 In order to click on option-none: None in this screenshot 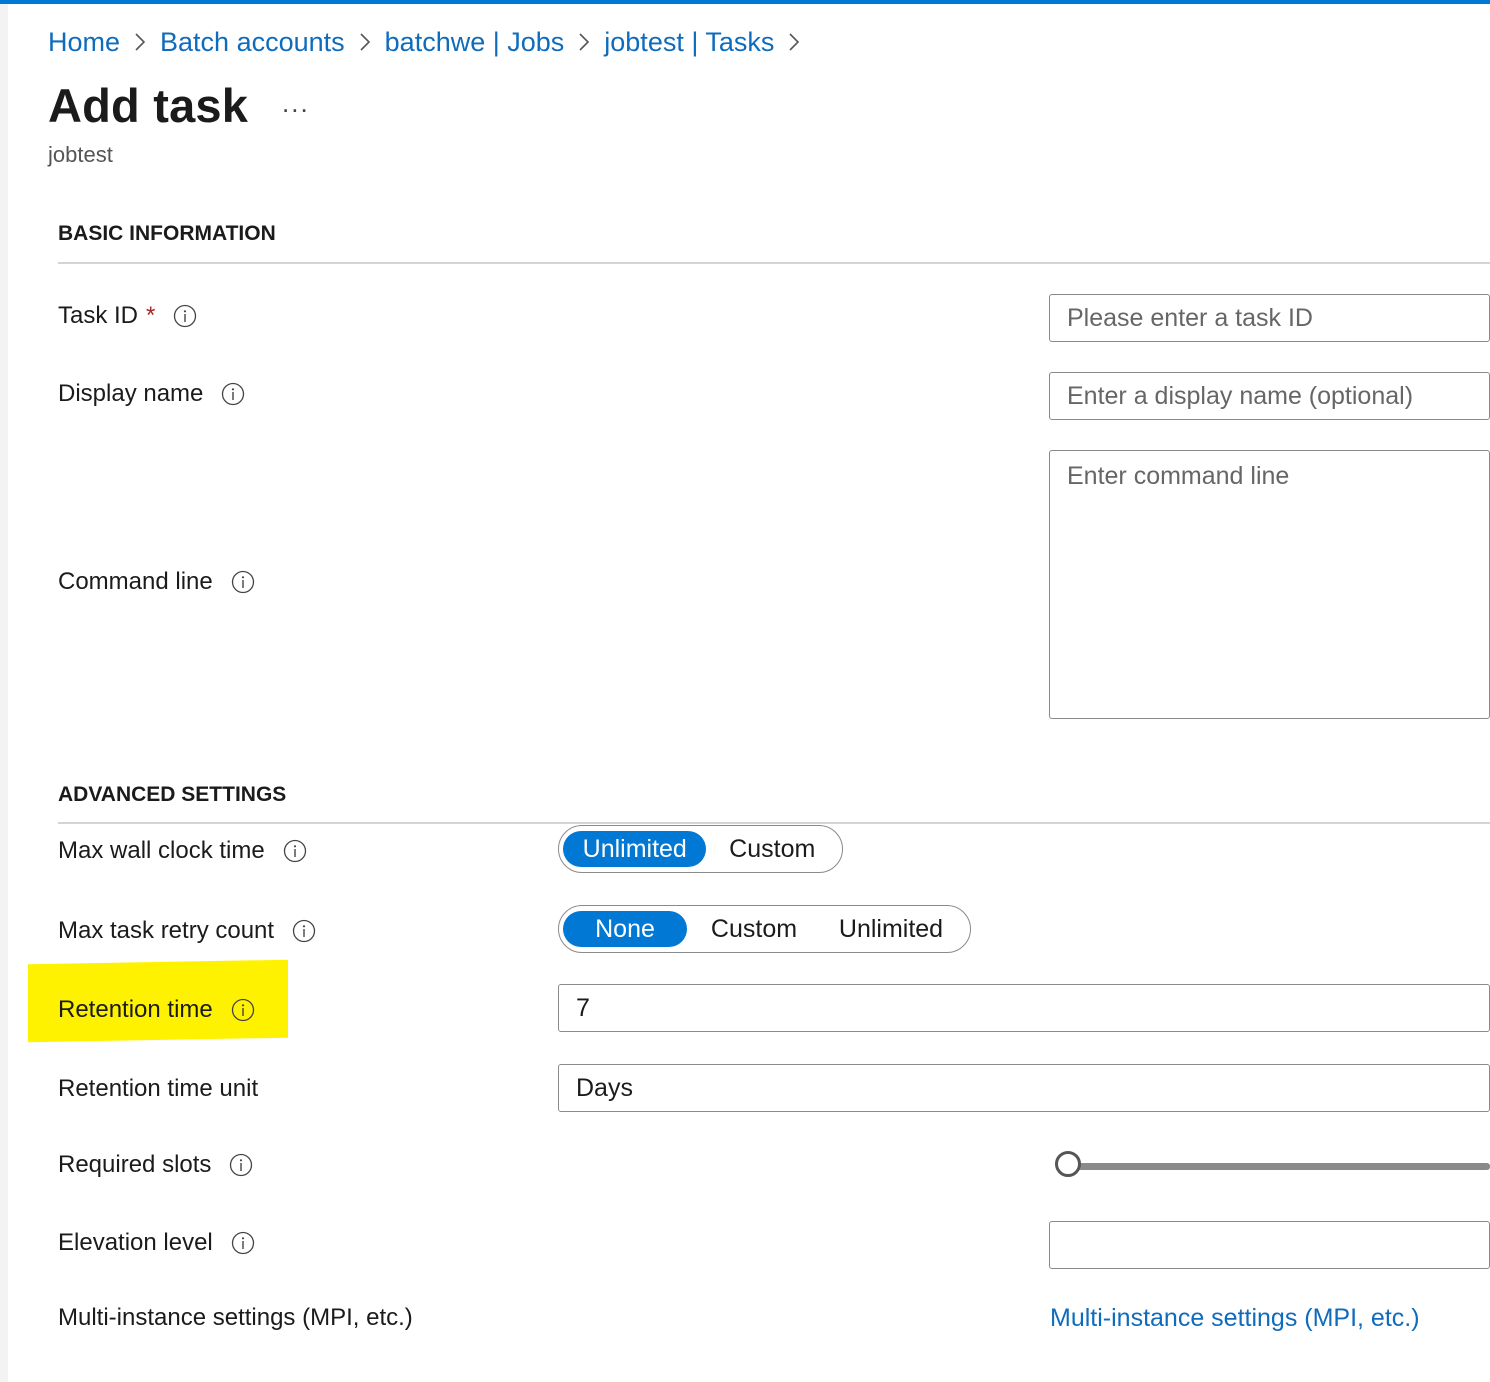, I will do `click(625, 929)`.